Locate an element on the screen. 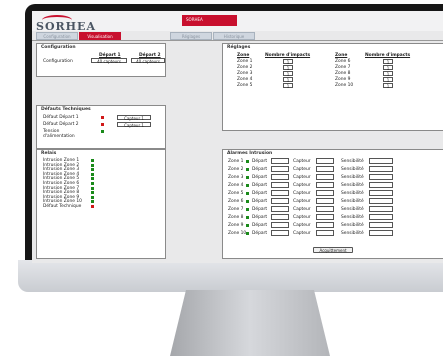  alarm-zone-label: Zone 7 is located at coordinates (236, 209).